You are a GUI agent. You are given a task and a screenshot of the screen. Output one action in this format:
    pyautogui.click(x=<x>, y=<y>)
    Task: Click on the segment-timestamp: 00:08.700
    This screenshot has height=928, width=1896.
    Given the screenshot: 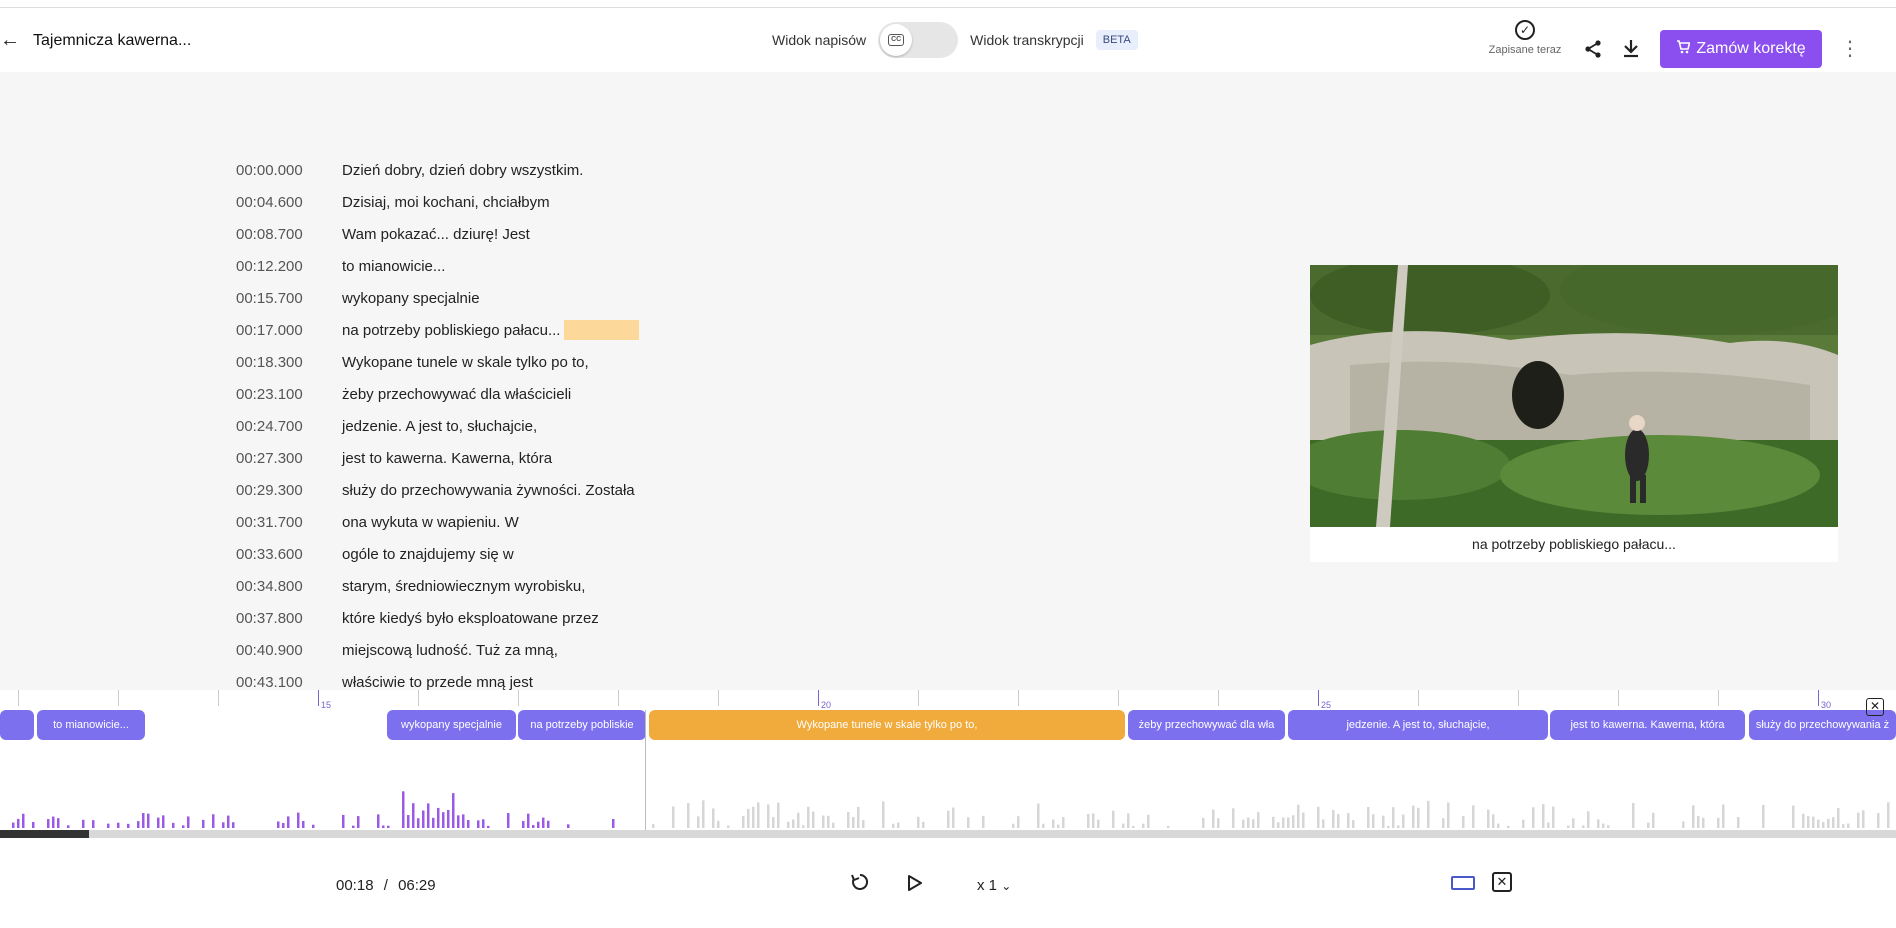 What is the action you would take?
    pyautogui.click(x=289, y=234)
    